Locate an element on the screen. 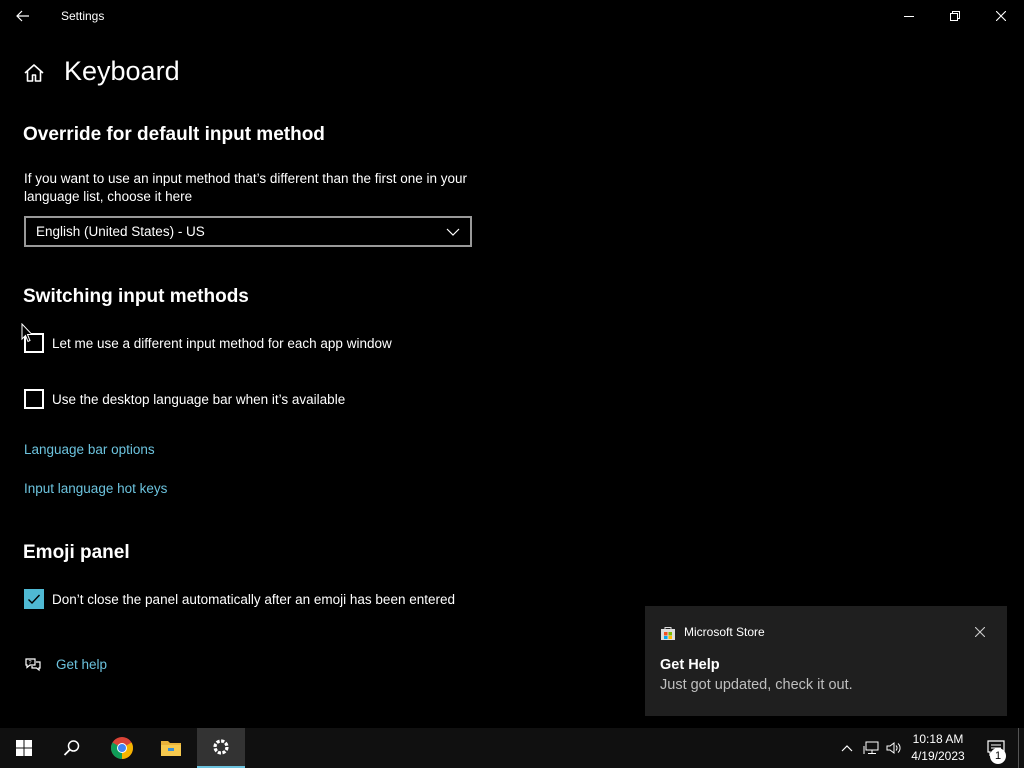  chrome-taskbar-button is located at coordinates (122, 748).